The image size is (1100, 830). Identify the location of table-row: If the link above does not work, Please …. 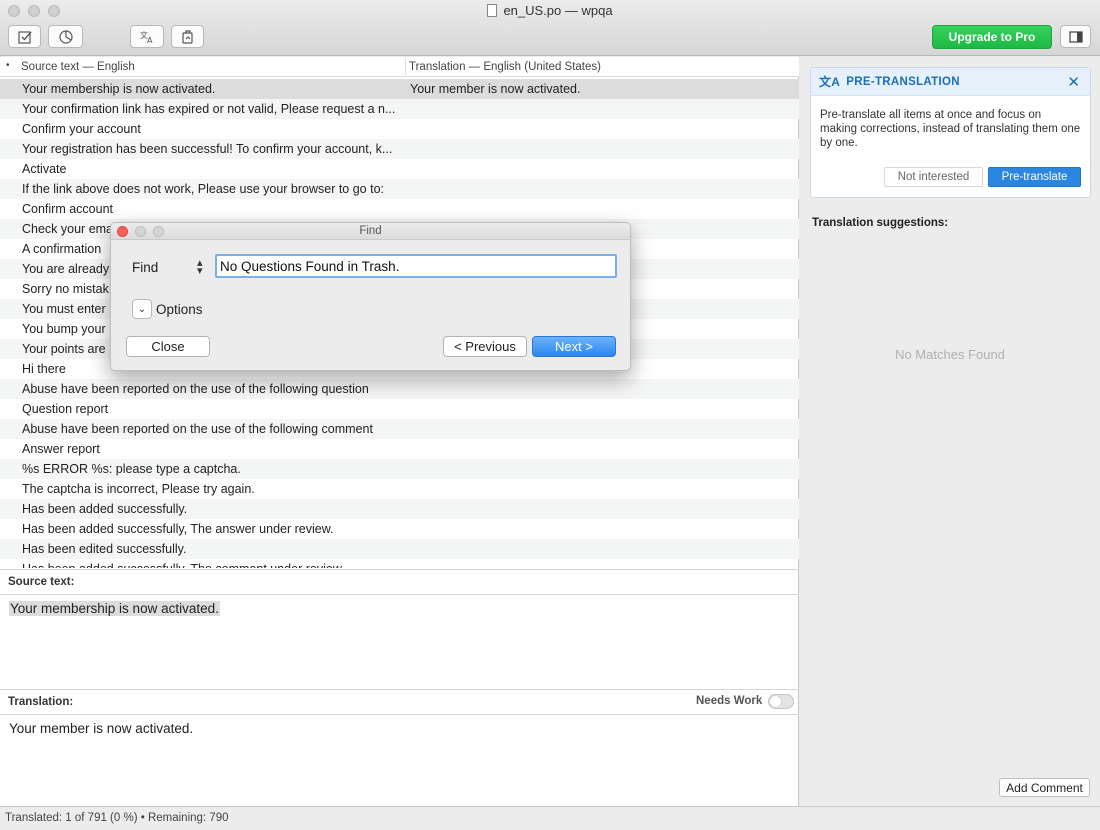
(399, 189).